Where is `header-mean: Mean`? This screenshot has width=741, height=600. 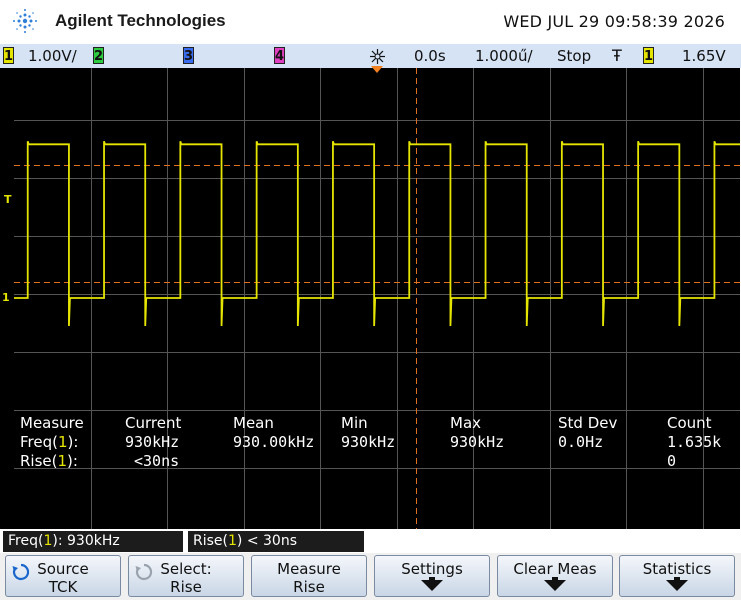 header-mean: Mean is located at coordinates (253, 423).